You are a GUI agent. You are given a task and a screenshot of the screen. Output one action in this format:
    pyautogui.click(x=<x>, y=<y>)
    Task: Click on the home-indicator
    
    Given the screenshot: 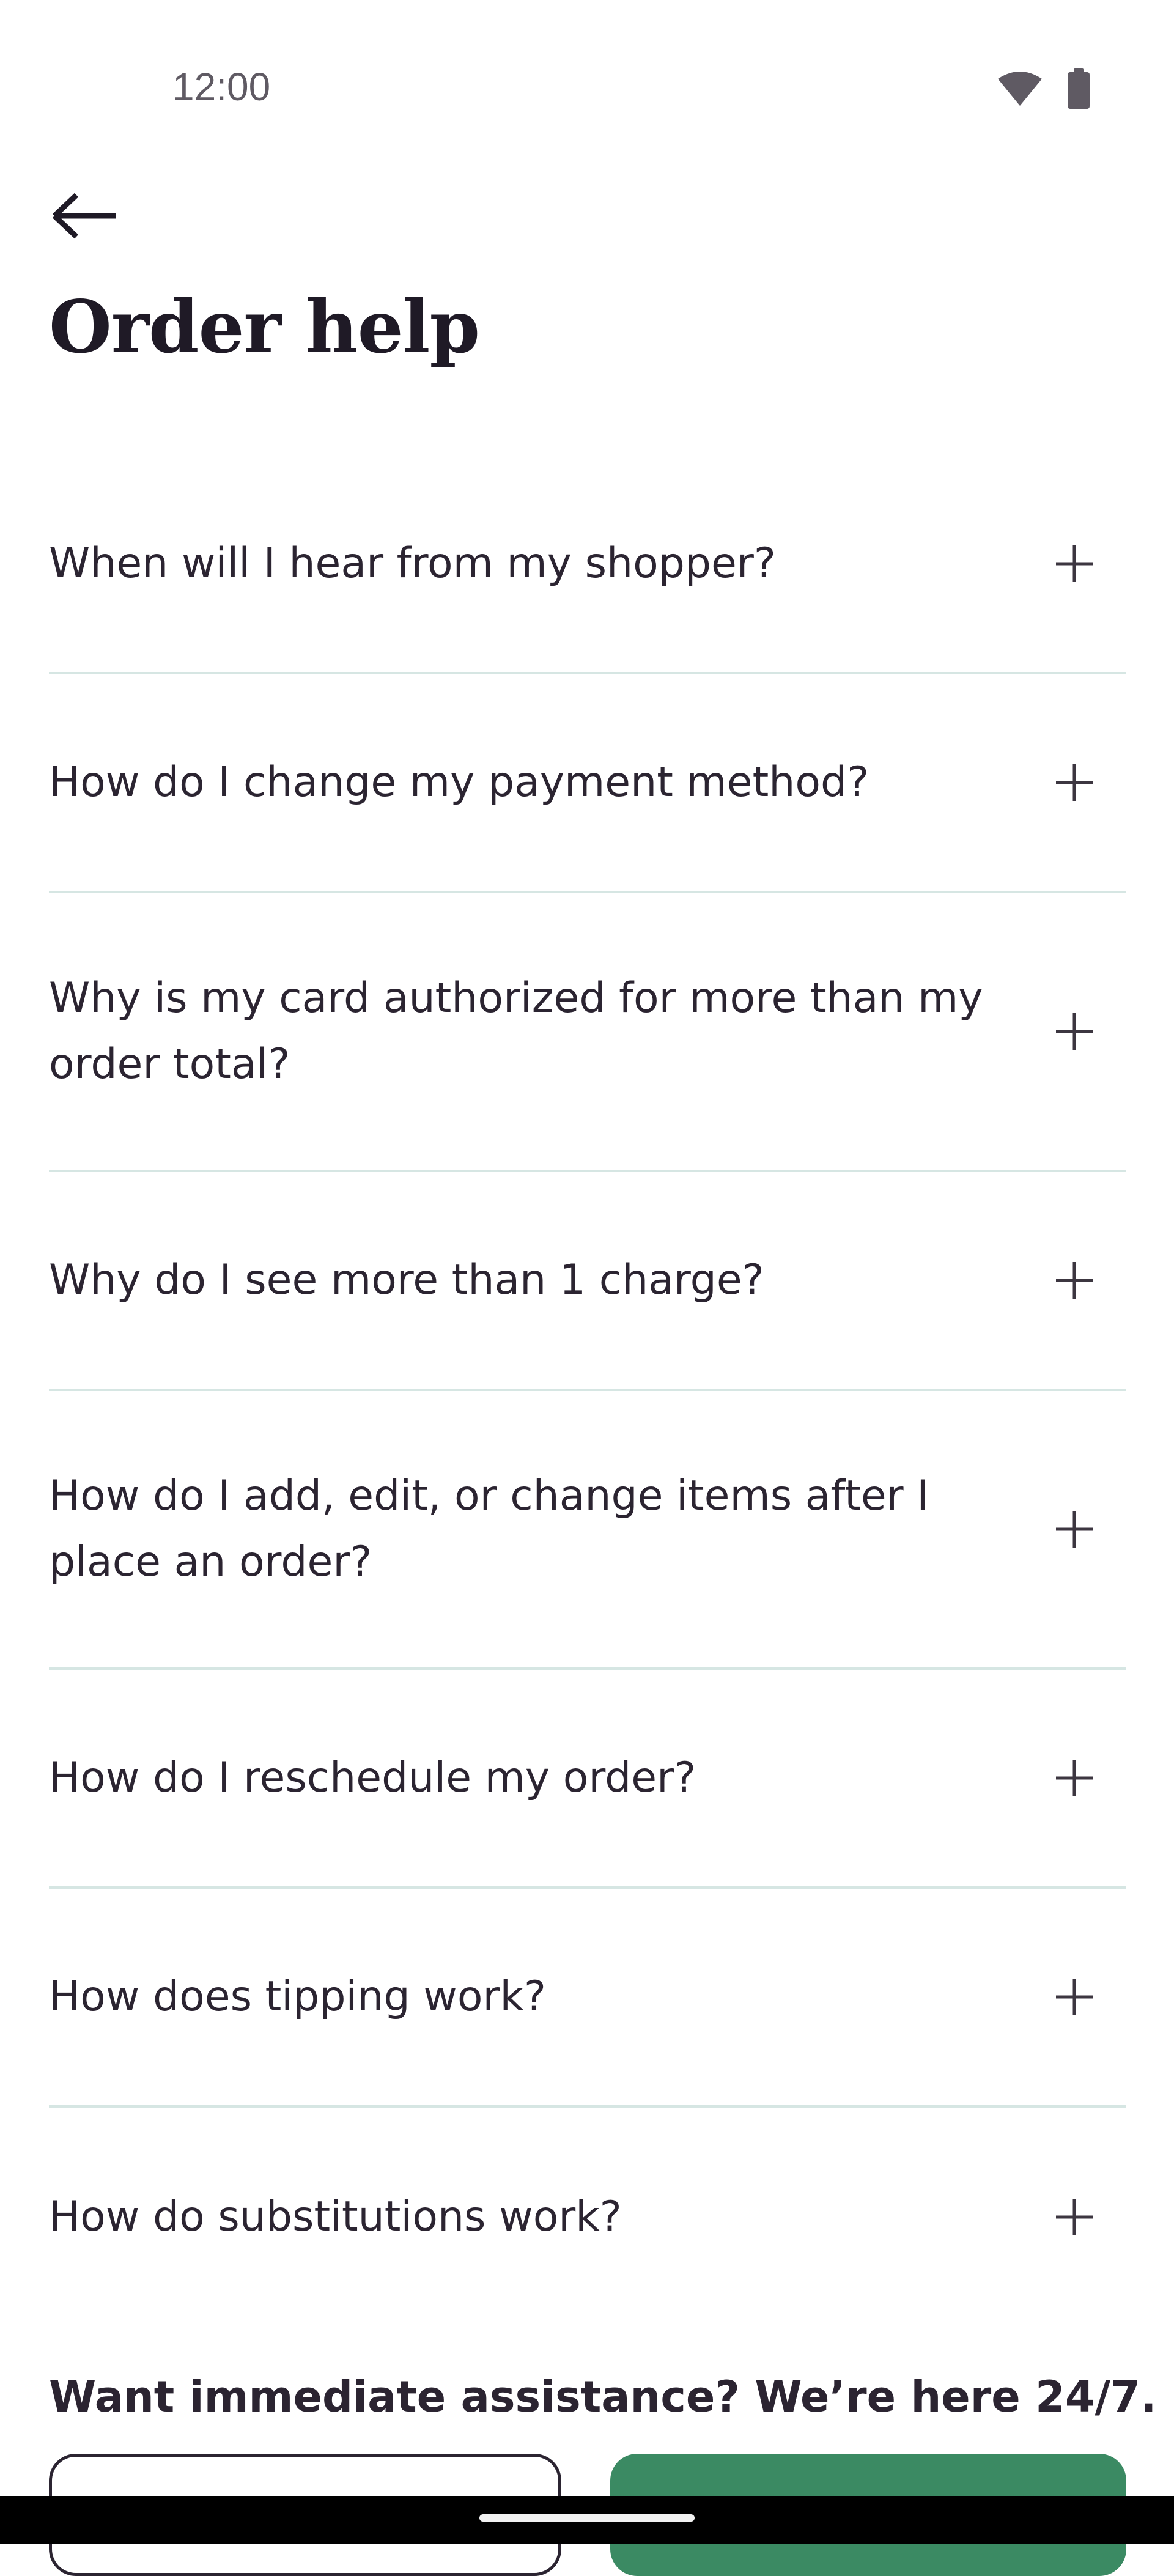 What is the action you would take?
    pyautogui.click(x=587, y=2518)
    